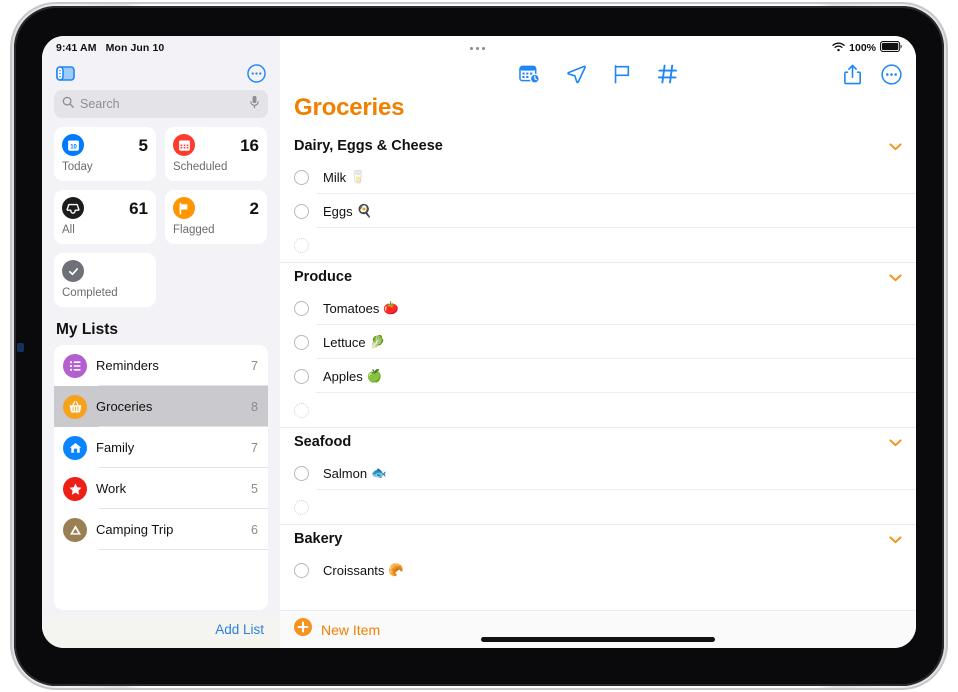 The width and height of the screenshot is (958, 692). I want to click on reminder-emoji: 🥛, so click(358, 176).